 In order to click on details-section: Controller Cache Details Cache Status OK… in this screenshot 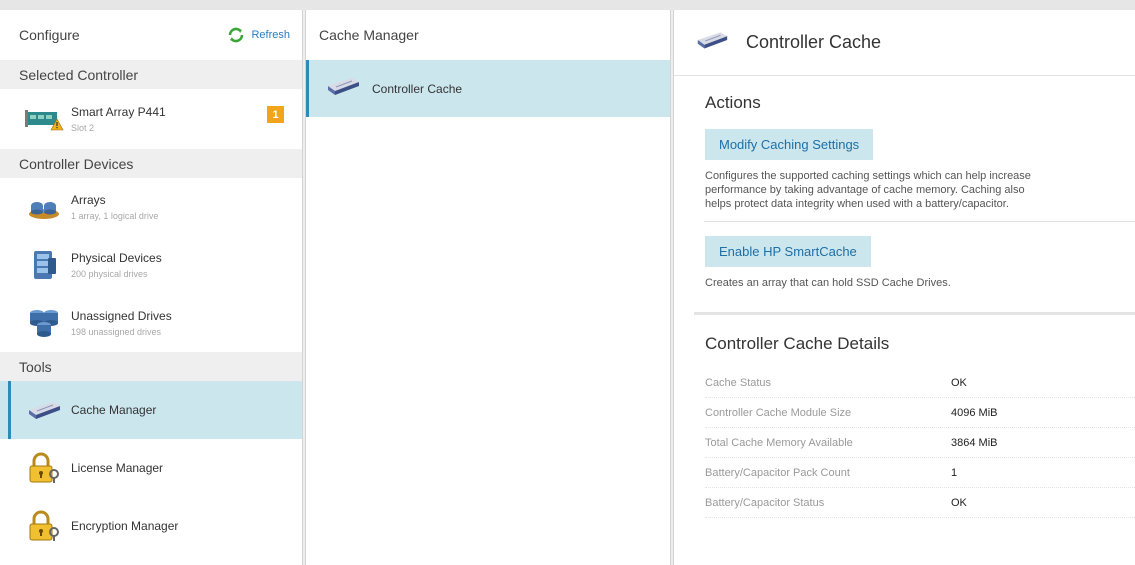, I will do `click(904, 416)`.